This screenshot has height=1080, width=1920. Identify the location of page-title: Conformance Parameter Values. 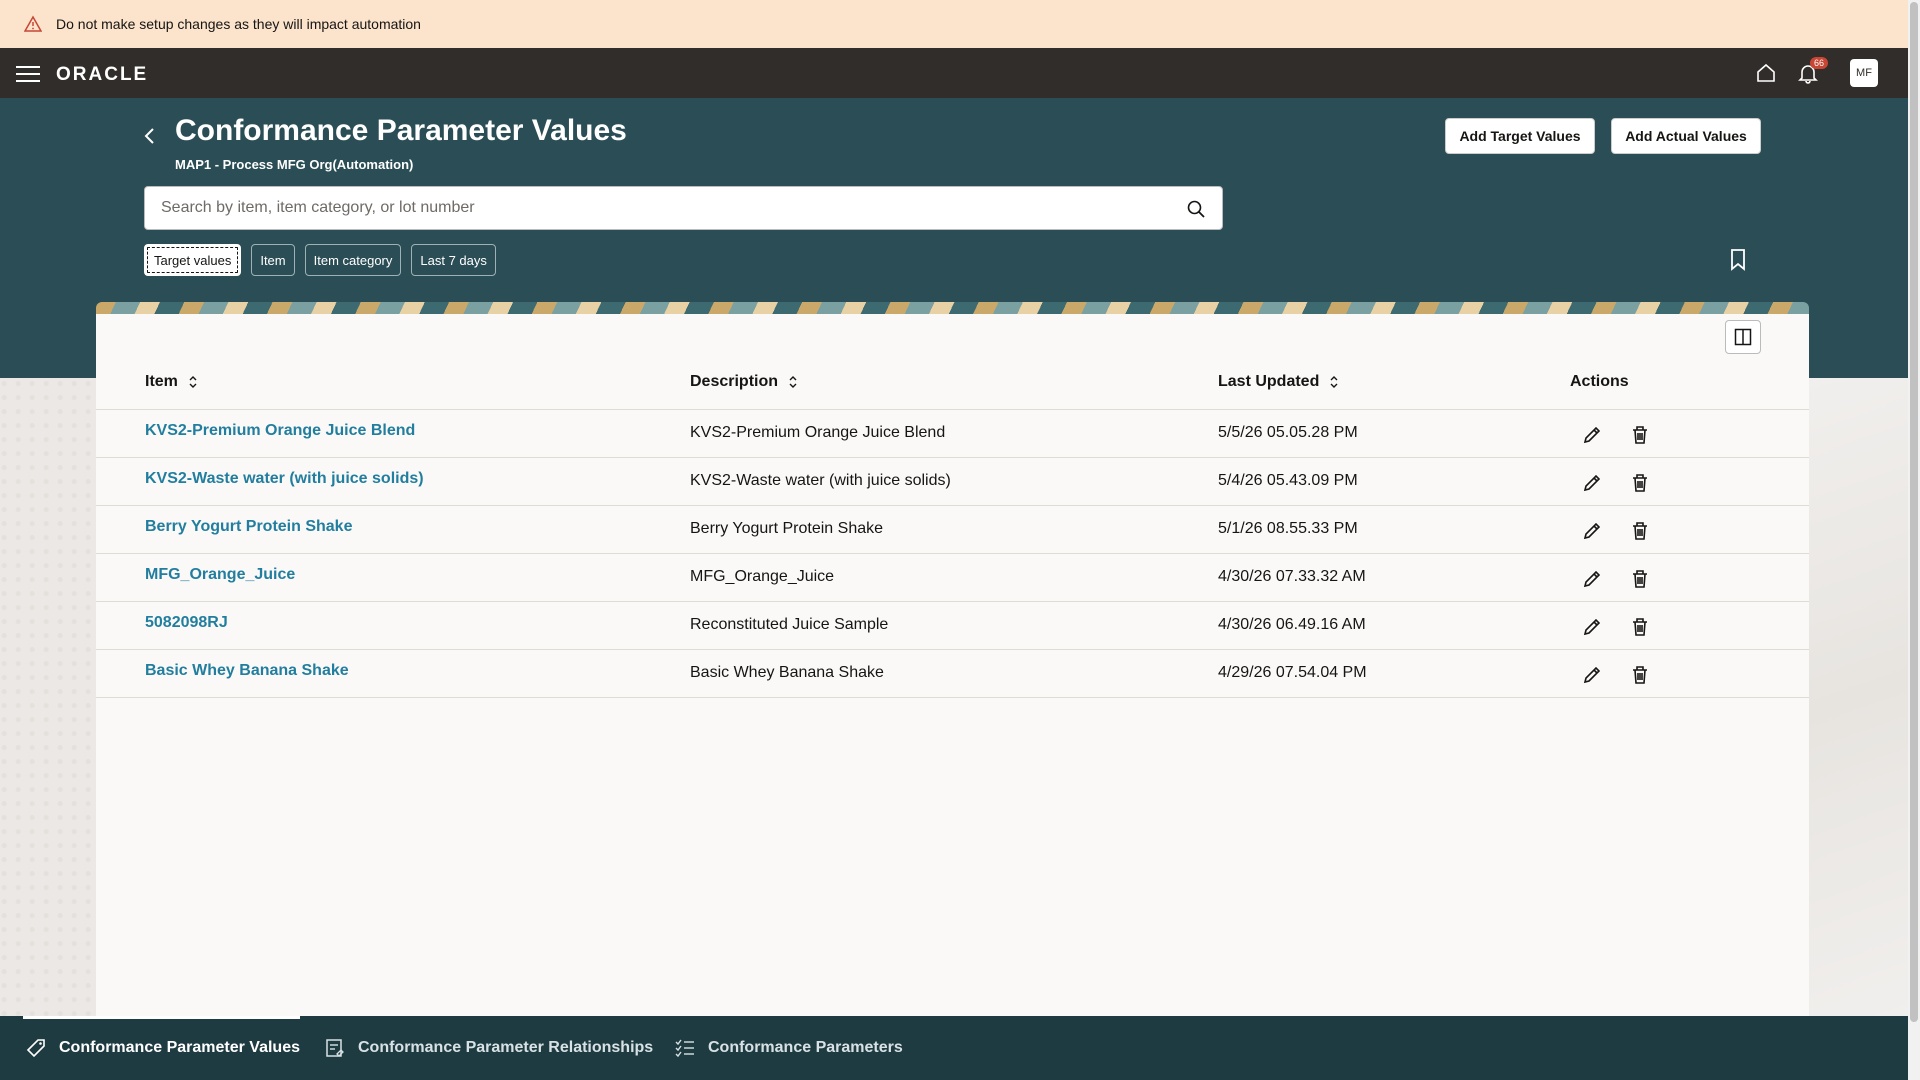
(401, 130).